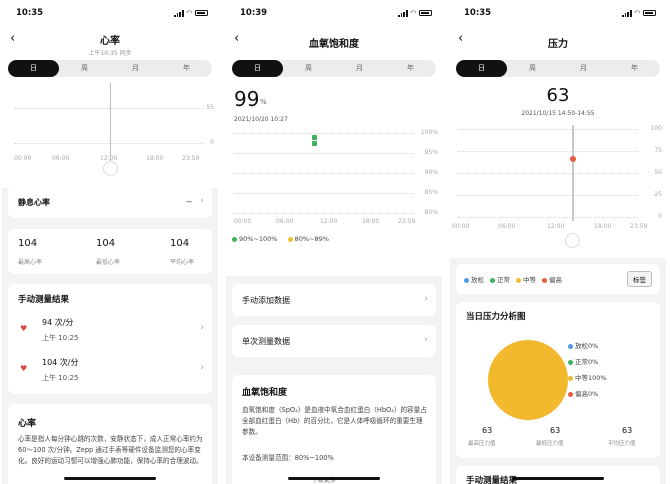  Describe the element at coordinates (34, 202) in the screenshot. I see `resting-label: 静息心率` at that location.